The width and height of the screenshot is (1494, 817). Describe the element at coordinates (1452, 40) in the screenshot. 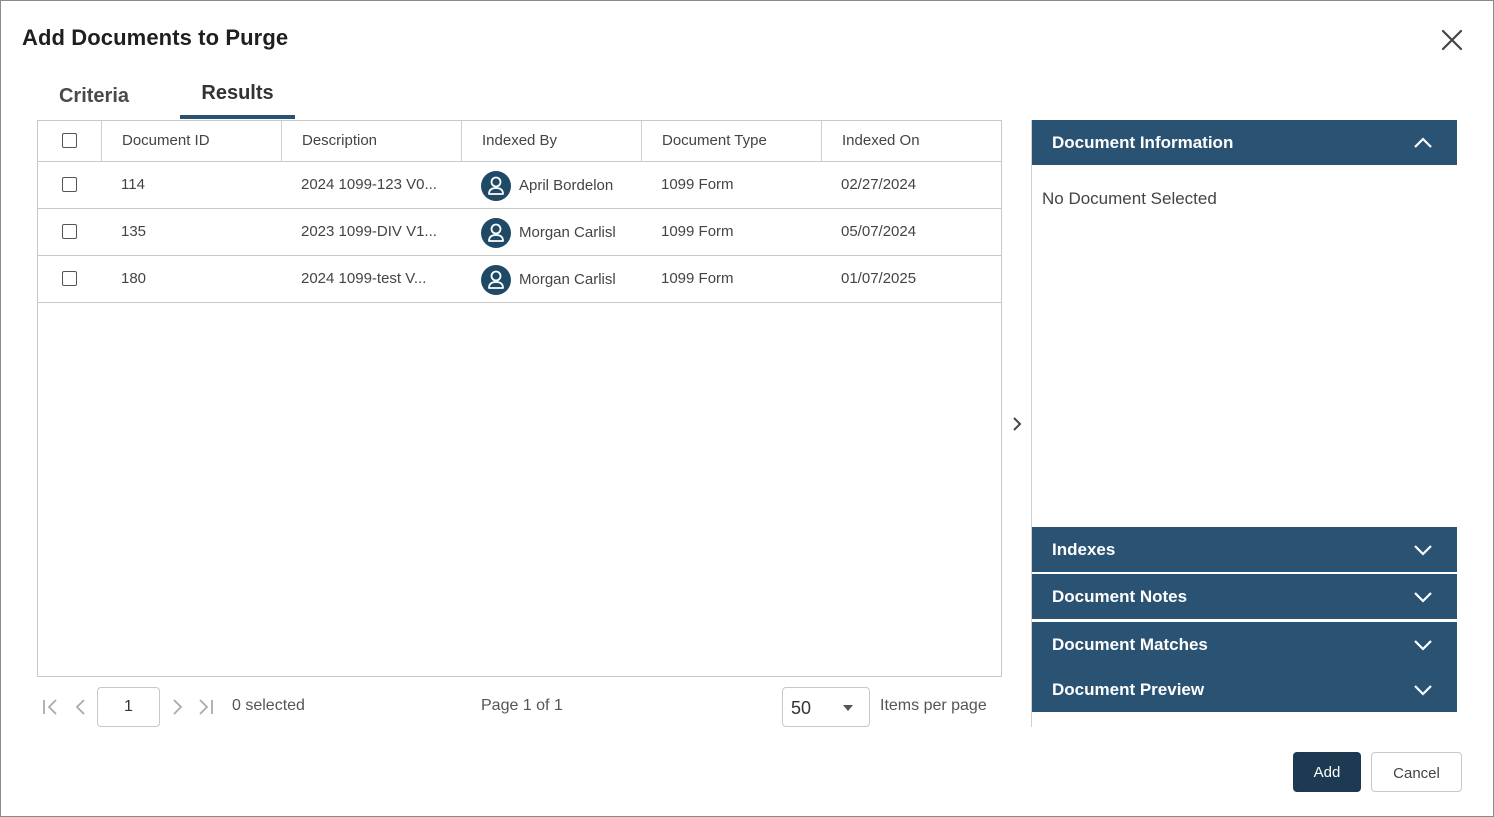

I see `close-icon` at that location.